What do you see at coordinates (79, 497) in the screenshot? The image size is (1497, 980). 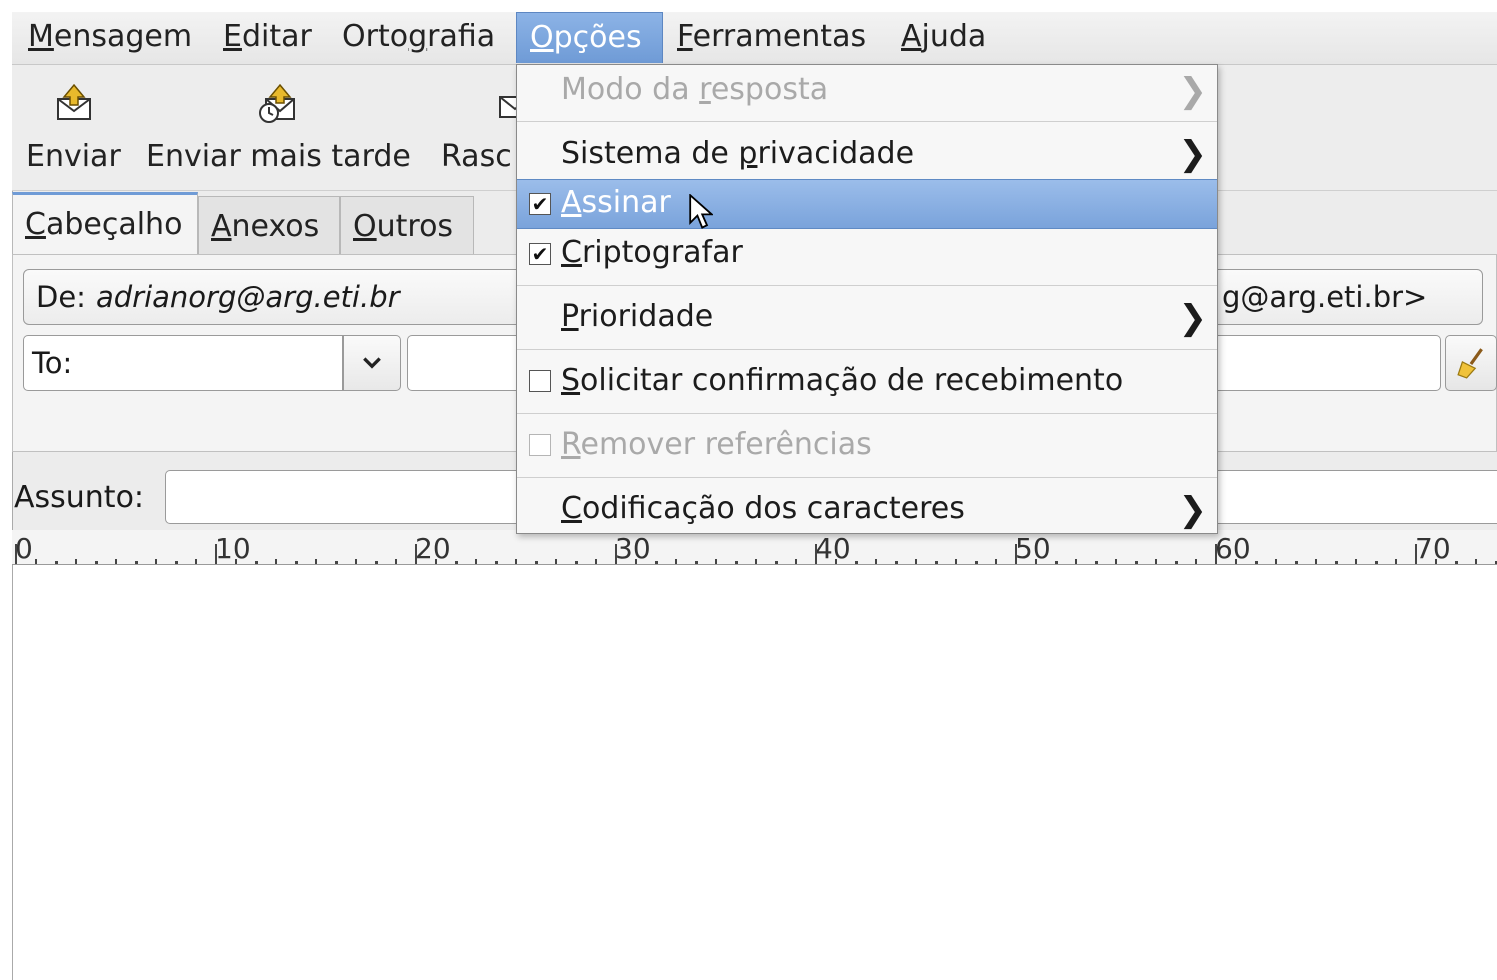 I see `subject-label: Assunto:` at bounding box center [79, 497].